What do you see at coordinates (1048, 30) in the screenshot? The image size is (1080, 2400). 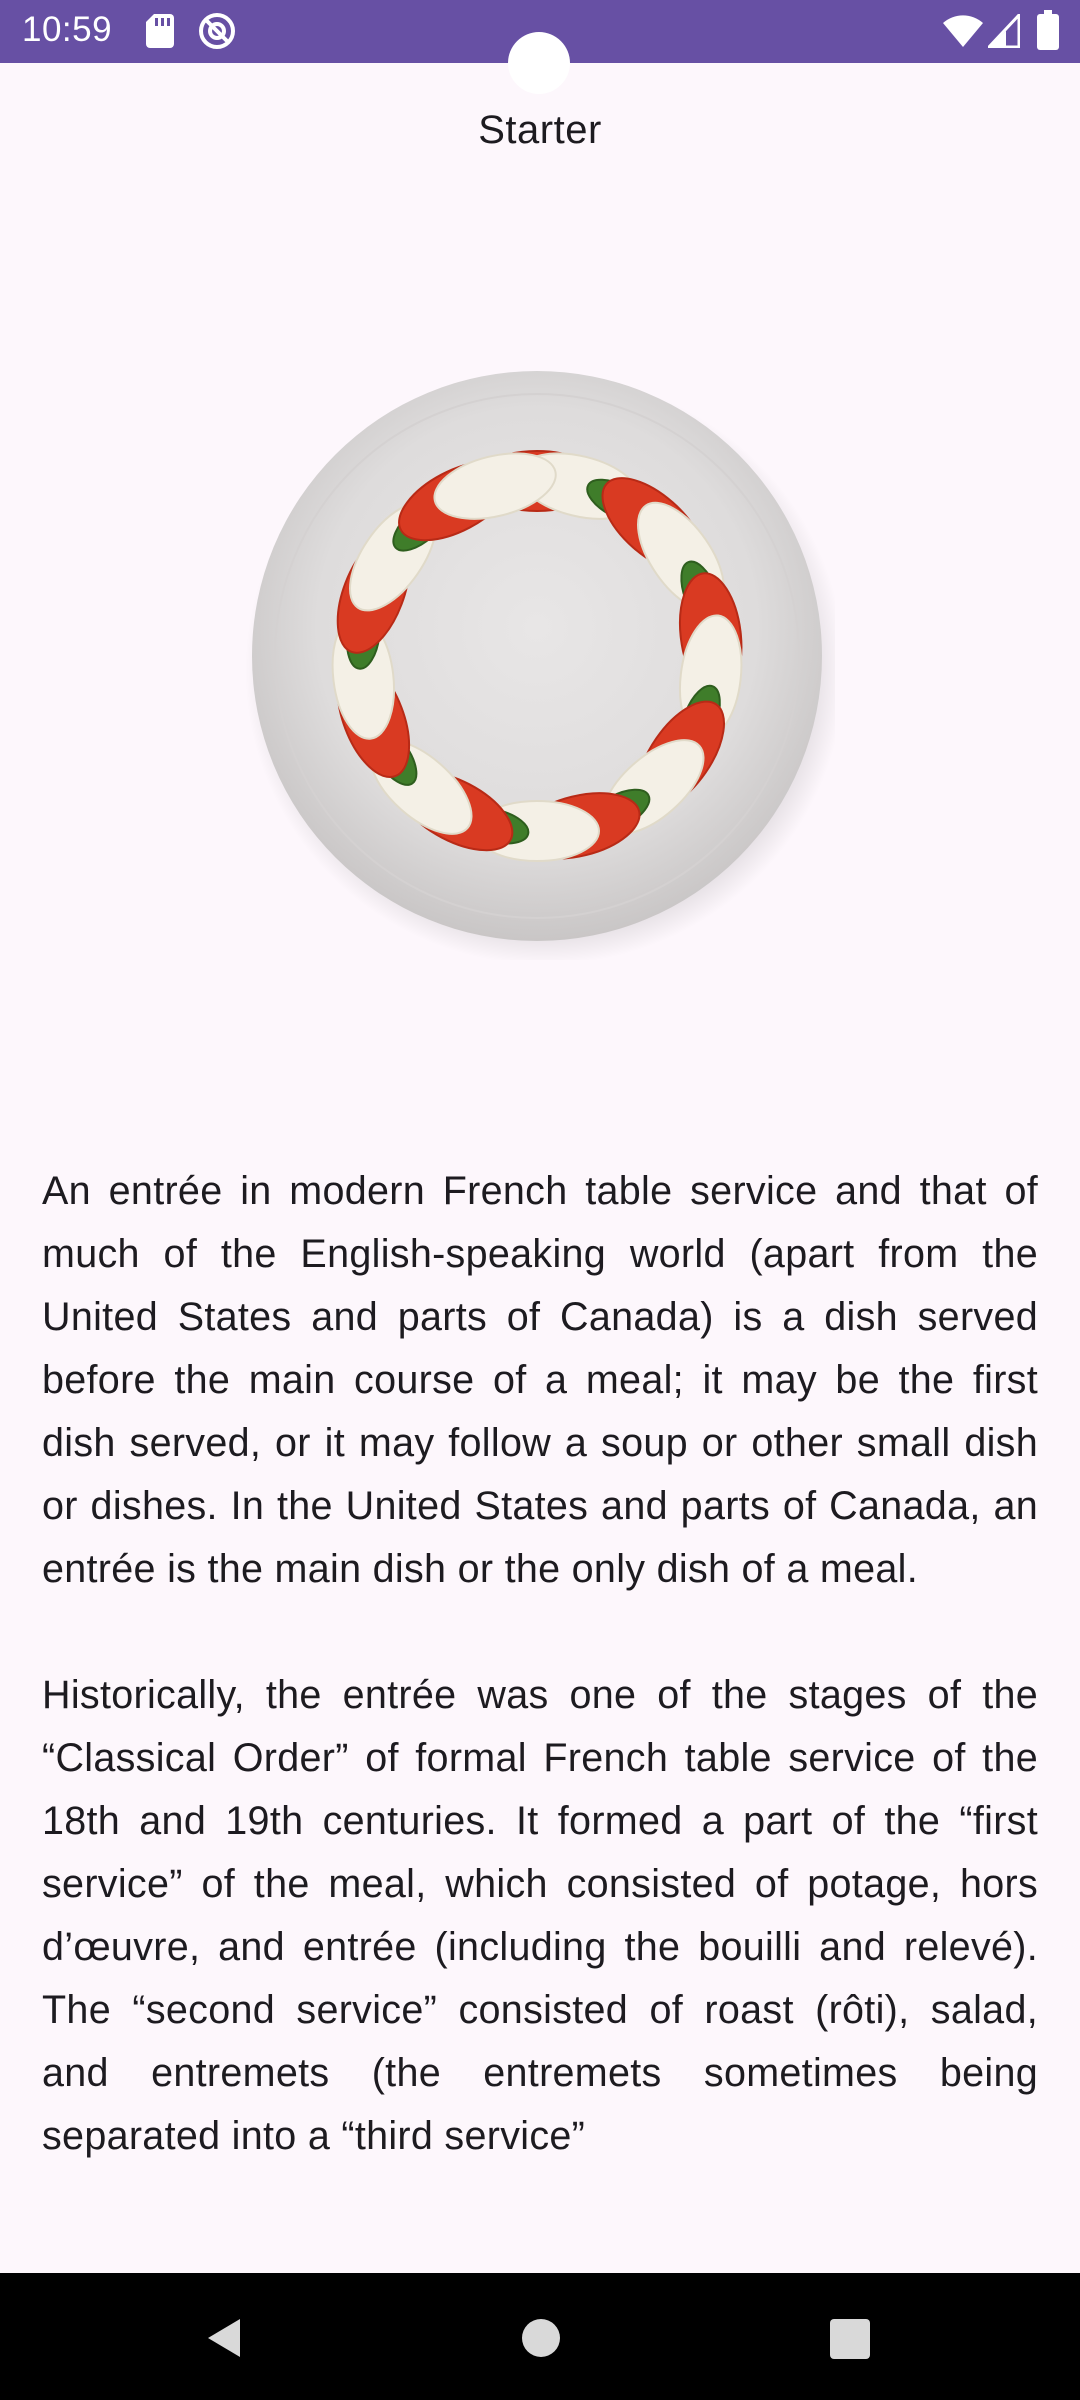 I see `battery-icon` at bounding box center [1048, 30].